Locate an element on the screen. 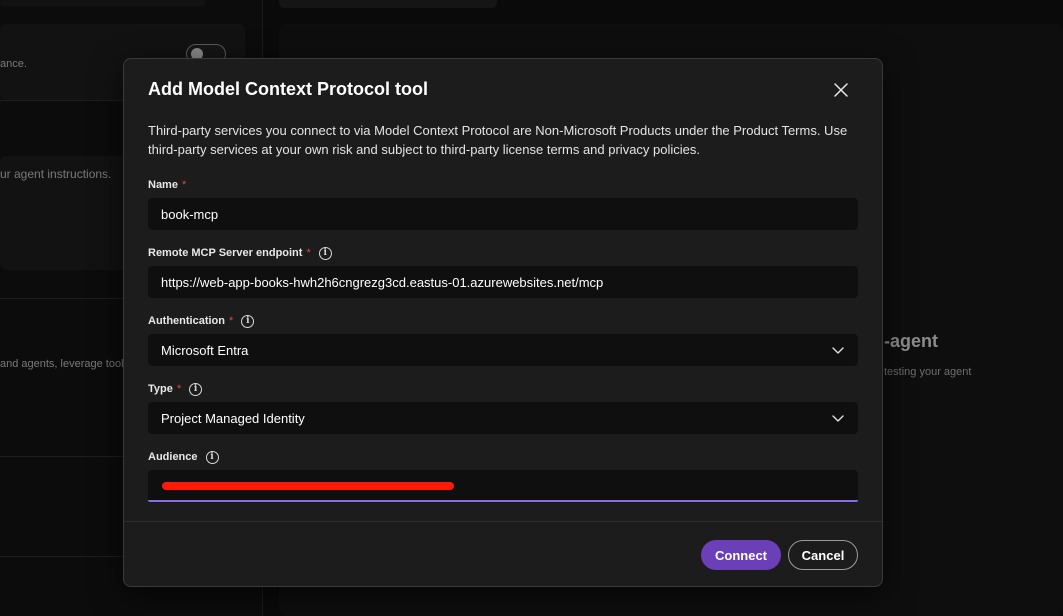 Image resolution: width=1063 pixels, height=616 pixels. cancel-button: Cancel is located at coordinates (823, 555).